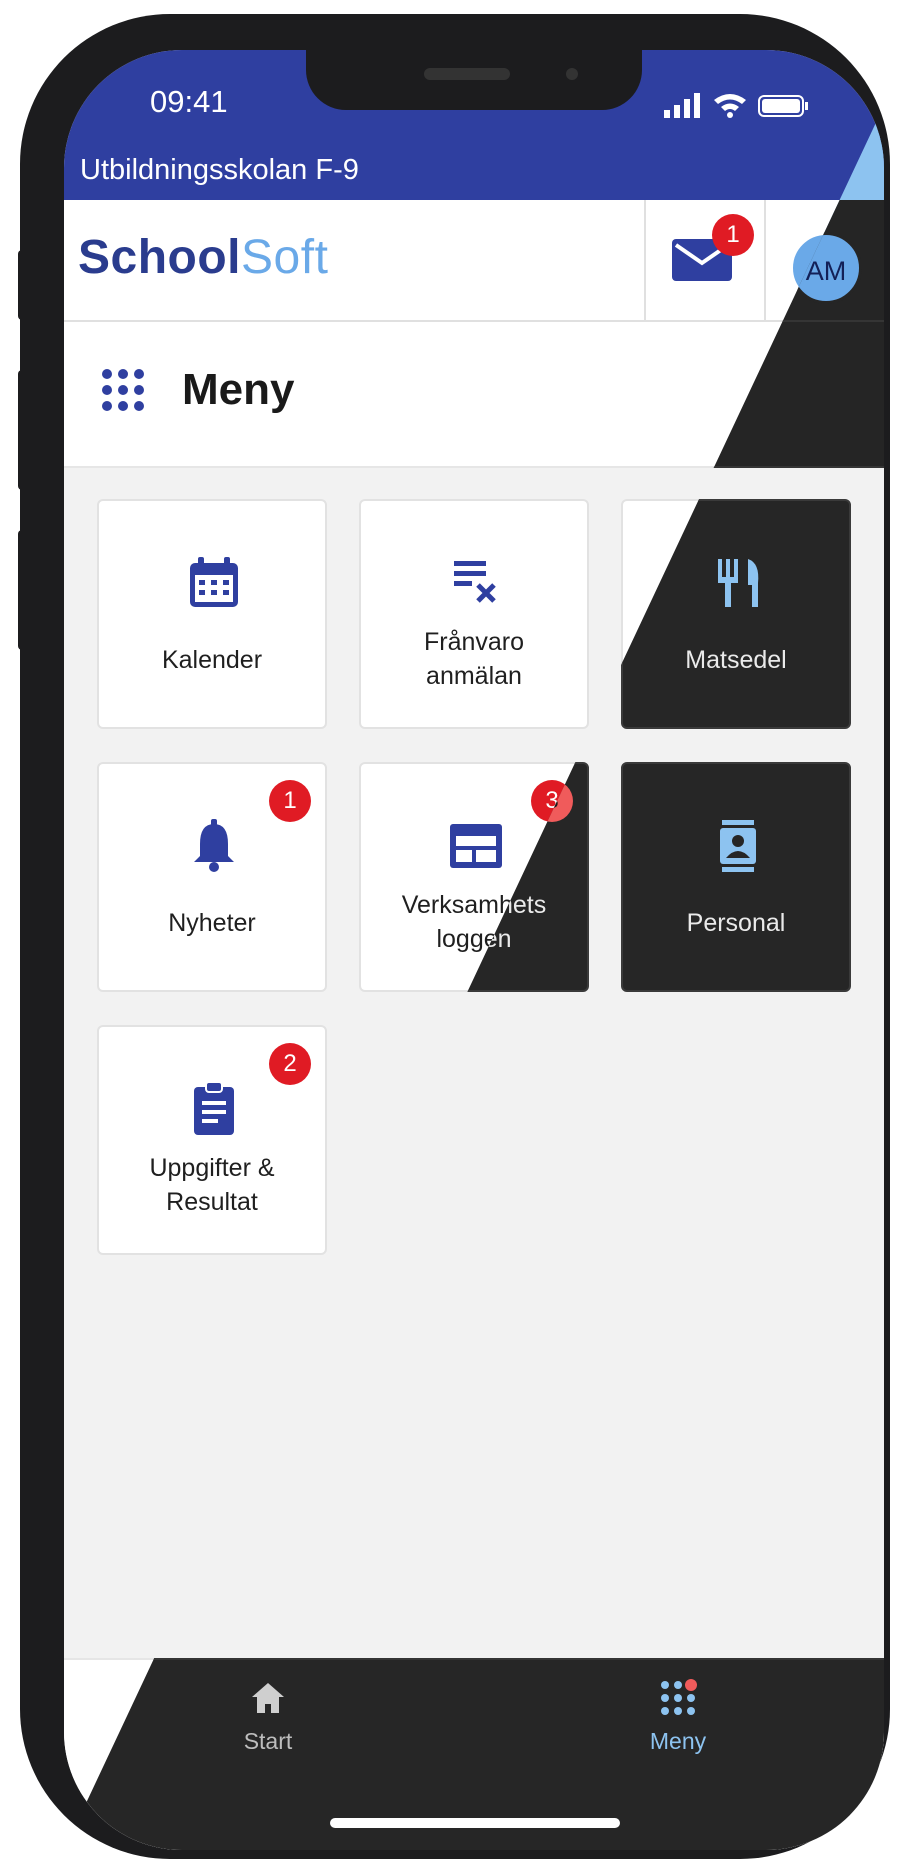 This screenshot has height=1872, width=913. What do you see at coordinates (475, 1823) in the screenshot?
I see `home-indicator` at bounding box center [475, 1823].